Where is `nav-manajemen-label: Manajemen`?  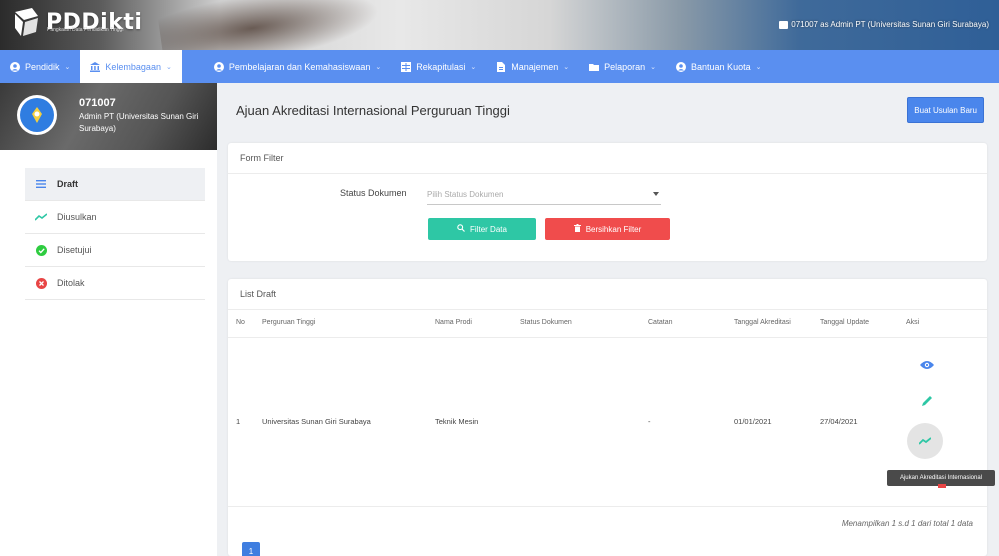 nav-manajemen-label: Manajemen is located at coordinates (535, 66).